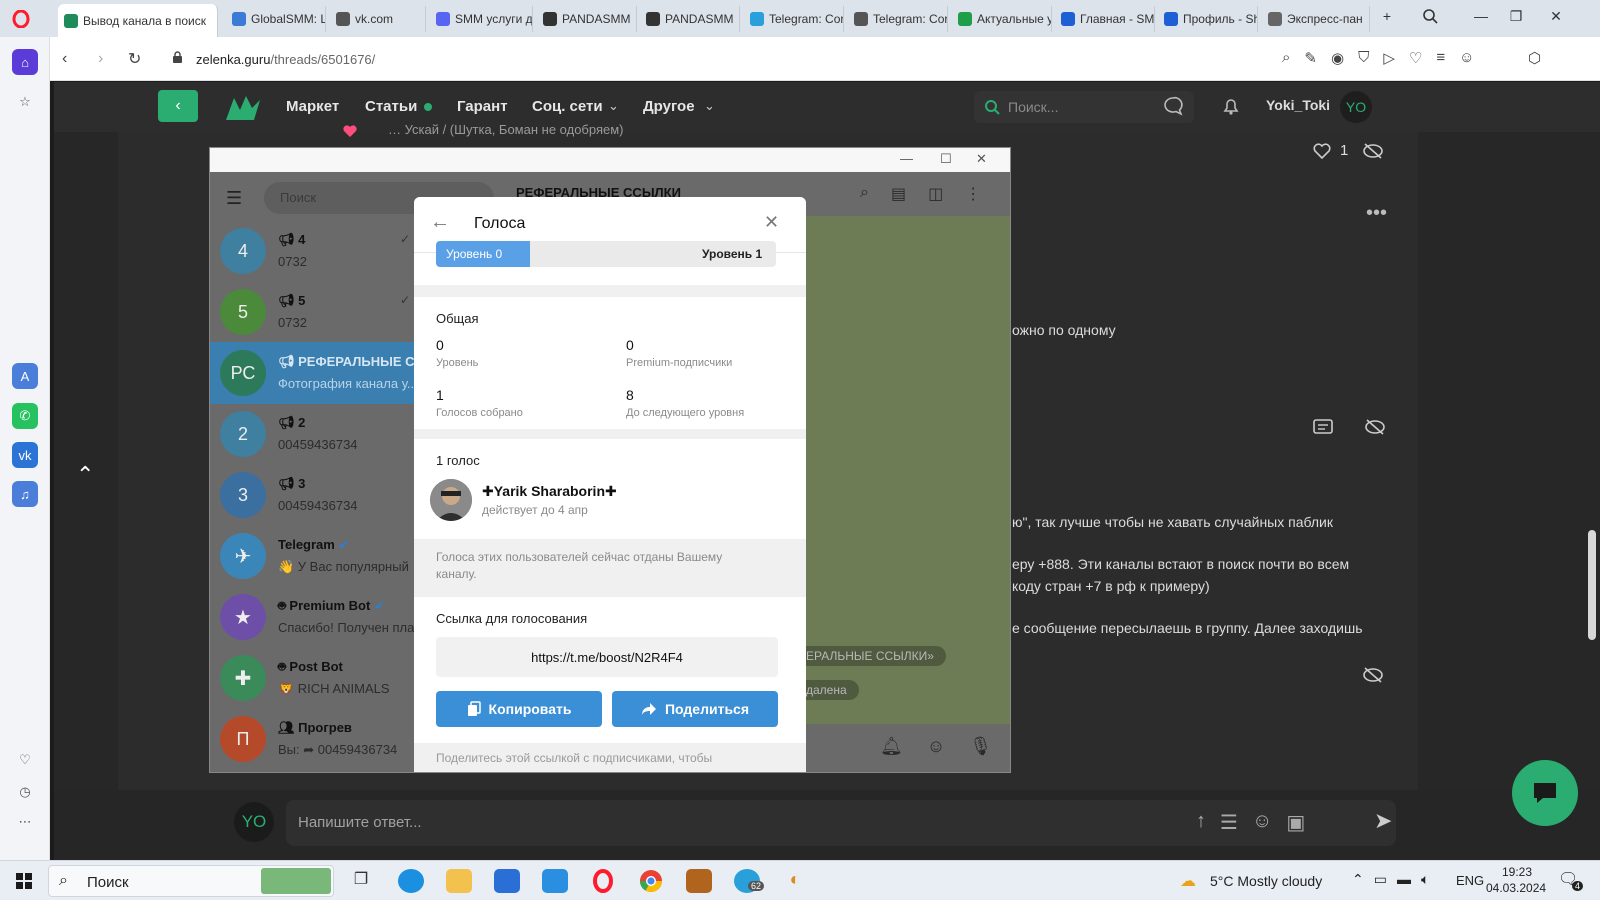 Image resolution: width=1600 pixels, height=900 pixels. Describe the element at coordinates (1380, 879) in the screenshot. I see `device-icon: ▭` at that location.